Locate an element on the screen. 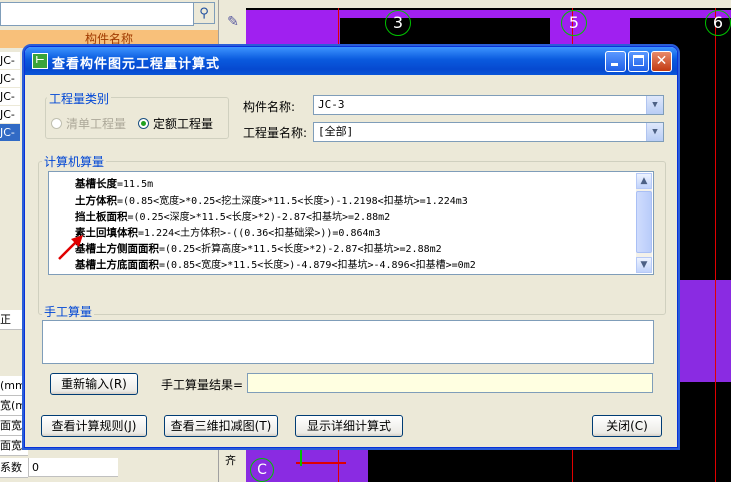 The image size is (731, 482). scroll-down-icon: ▼ is located at coordinates (644, 265).